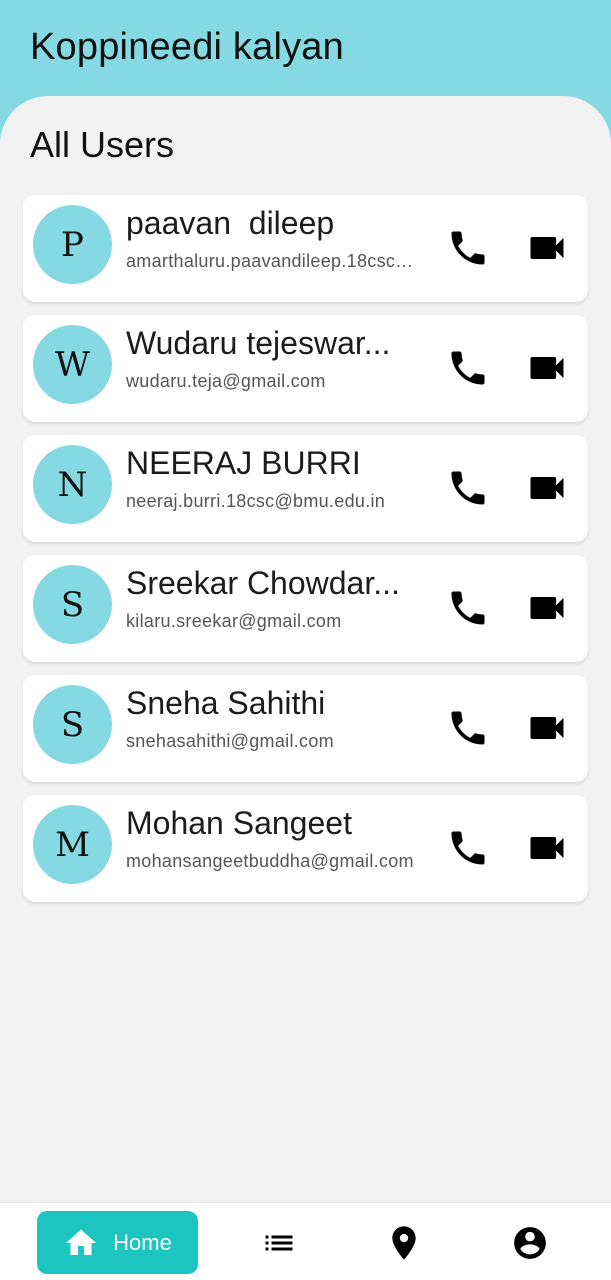 This screenshot has width=611, height=1280. I want to click on user-email: kilaru.sreekar@gmail.com, so click(234, 621).